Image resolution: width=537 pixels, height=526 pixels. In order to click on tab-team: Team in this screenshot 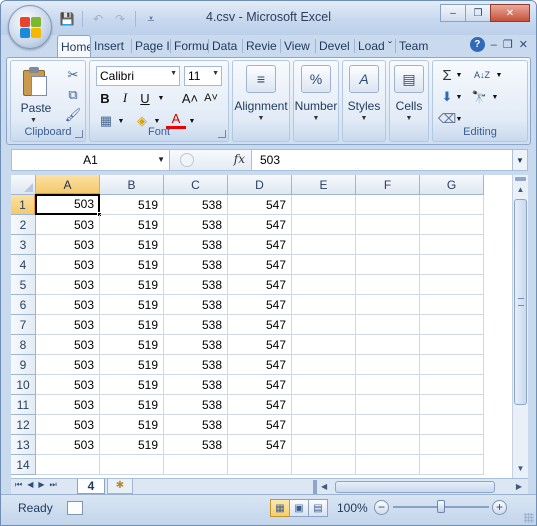, I will do `click(414, 46)`.